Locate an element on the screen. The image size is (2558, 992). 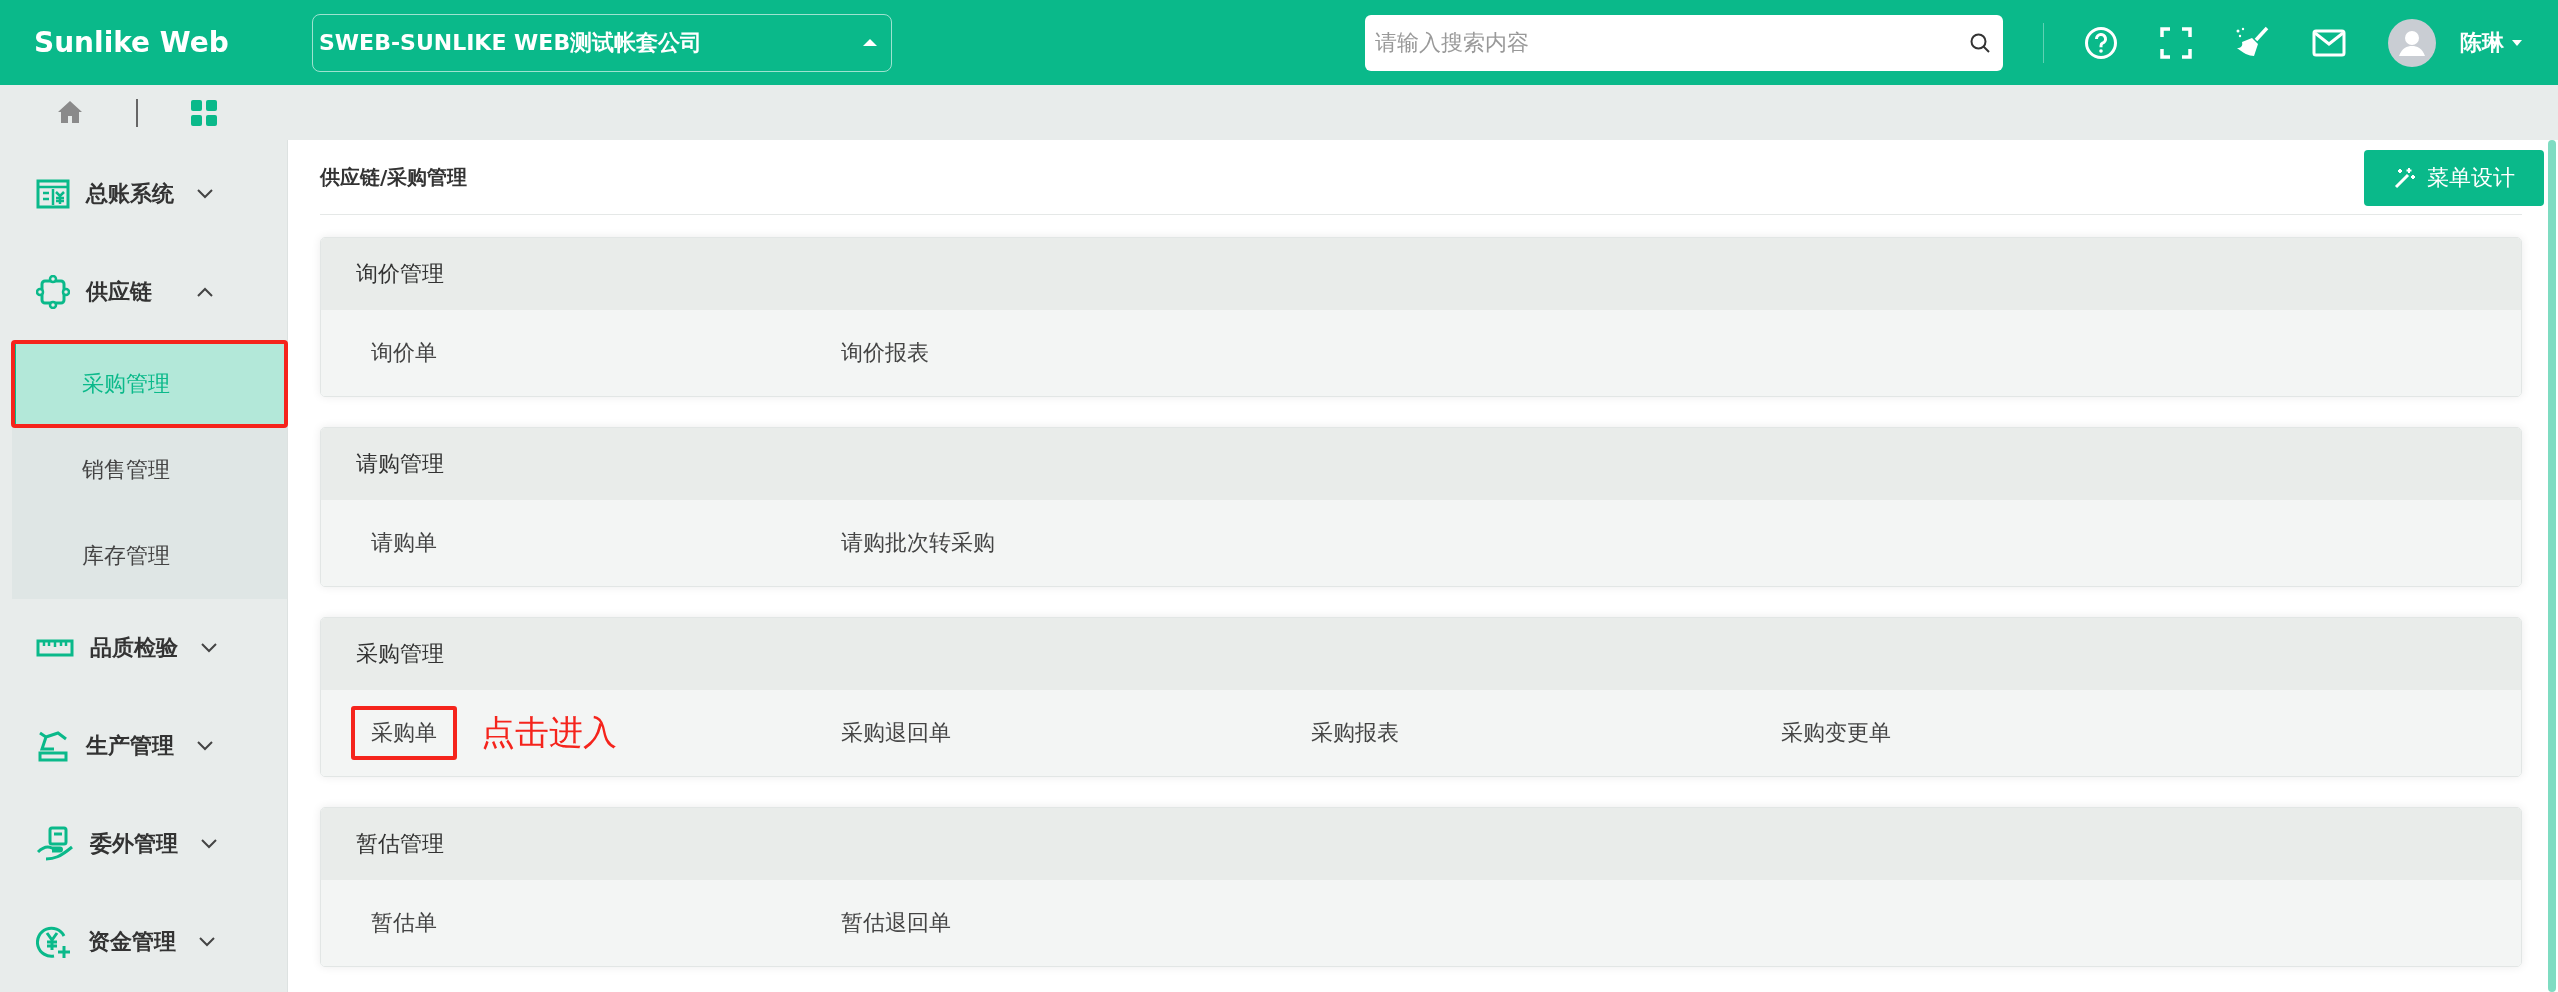
submenu-item: 销售管理 is located at coordinates (149, 470).